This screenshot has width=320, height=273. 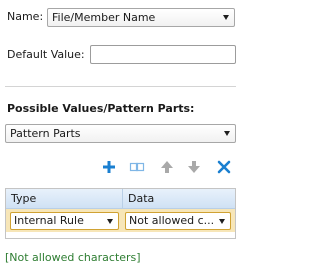 What do you see at coordinates (120, 133) in the screenshot?
I see `possible-values-select: Pattern Parts` at bounding box center [120, 133].